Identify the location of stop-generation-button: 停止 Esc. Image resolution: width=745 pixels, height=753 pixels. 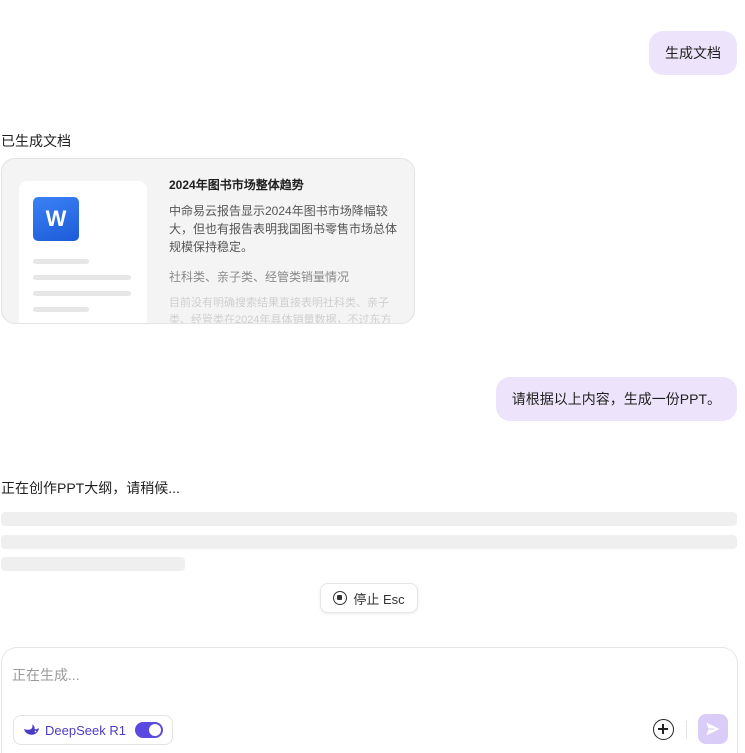
(369, 598).